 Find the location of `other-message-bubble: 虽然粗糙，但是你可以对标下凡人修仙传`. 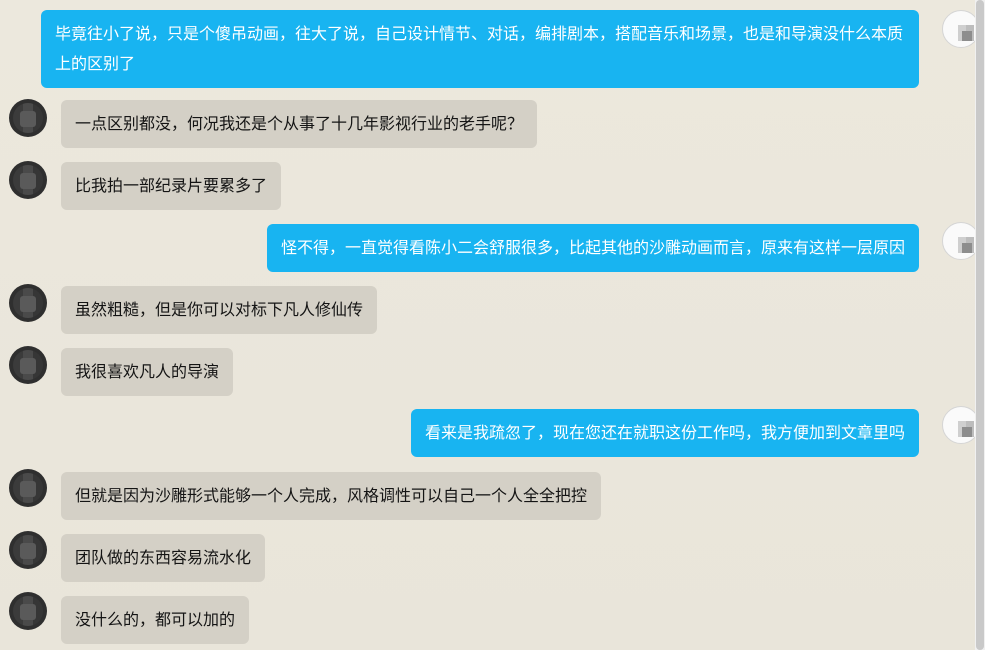

other-message-bubble: 虽然粗糙，但是你可以对标下凡人修仙传 is located at coordinates (219, 310).